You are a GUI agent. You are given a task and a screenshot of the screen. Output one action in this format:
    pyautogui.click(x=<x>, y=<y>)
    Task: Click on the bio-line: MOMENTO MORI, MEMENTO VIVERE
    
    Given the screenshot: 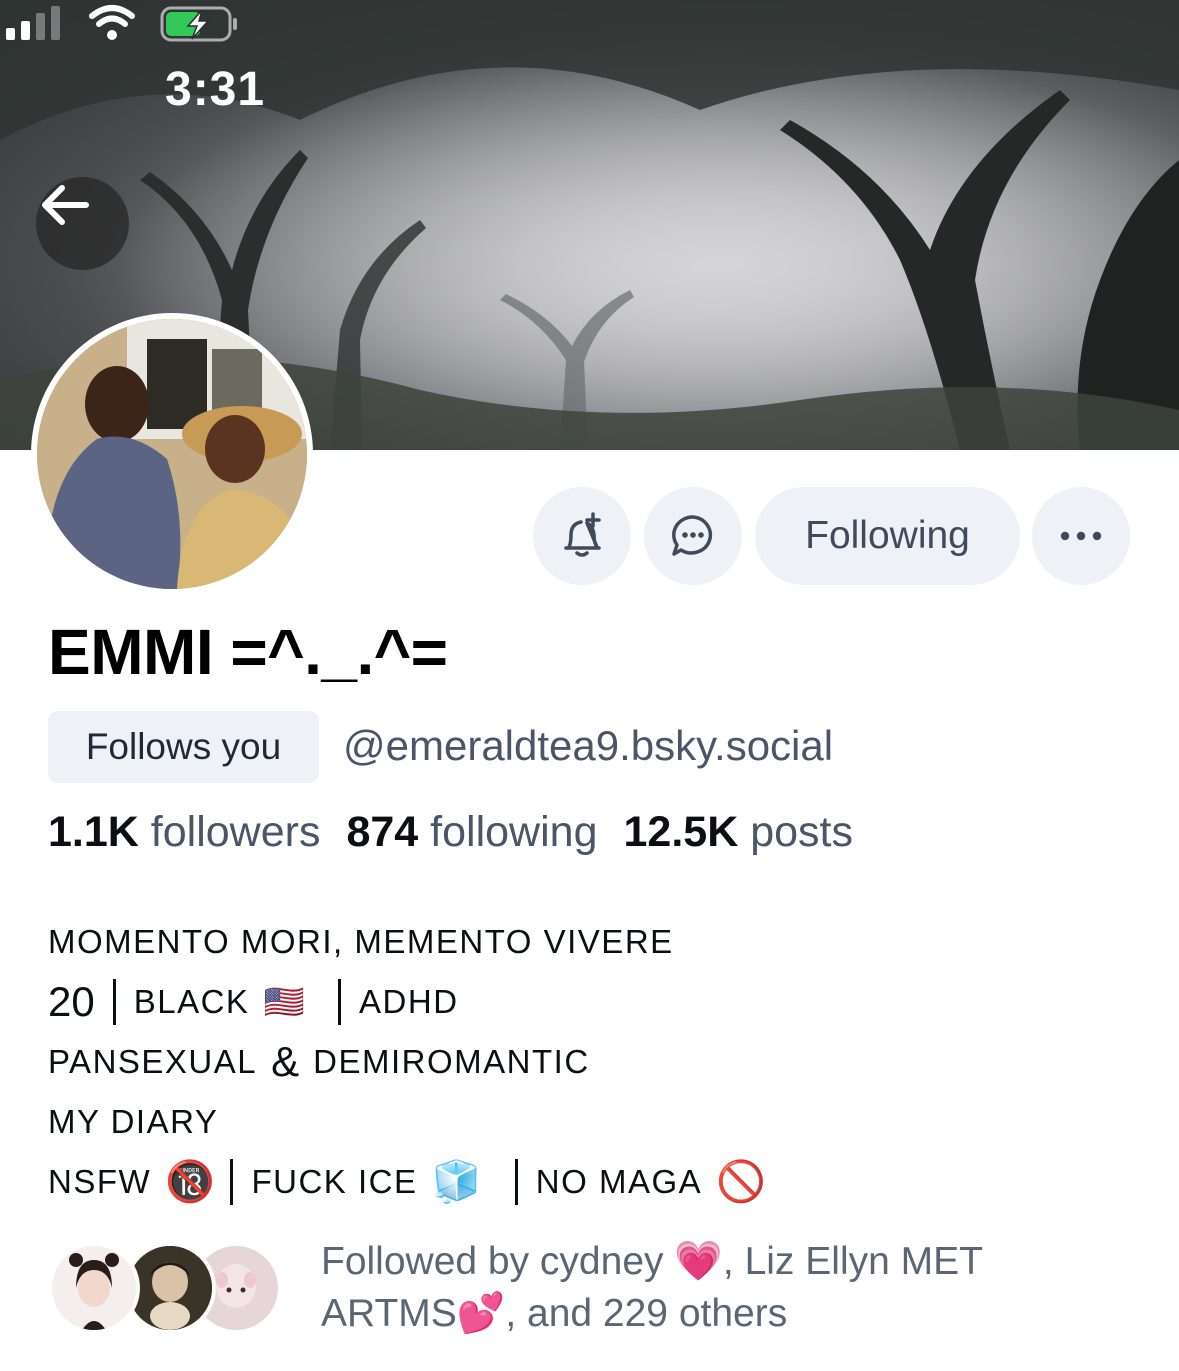 What is the action you would take?
    pyautogui.click(x=548, y=942)
    